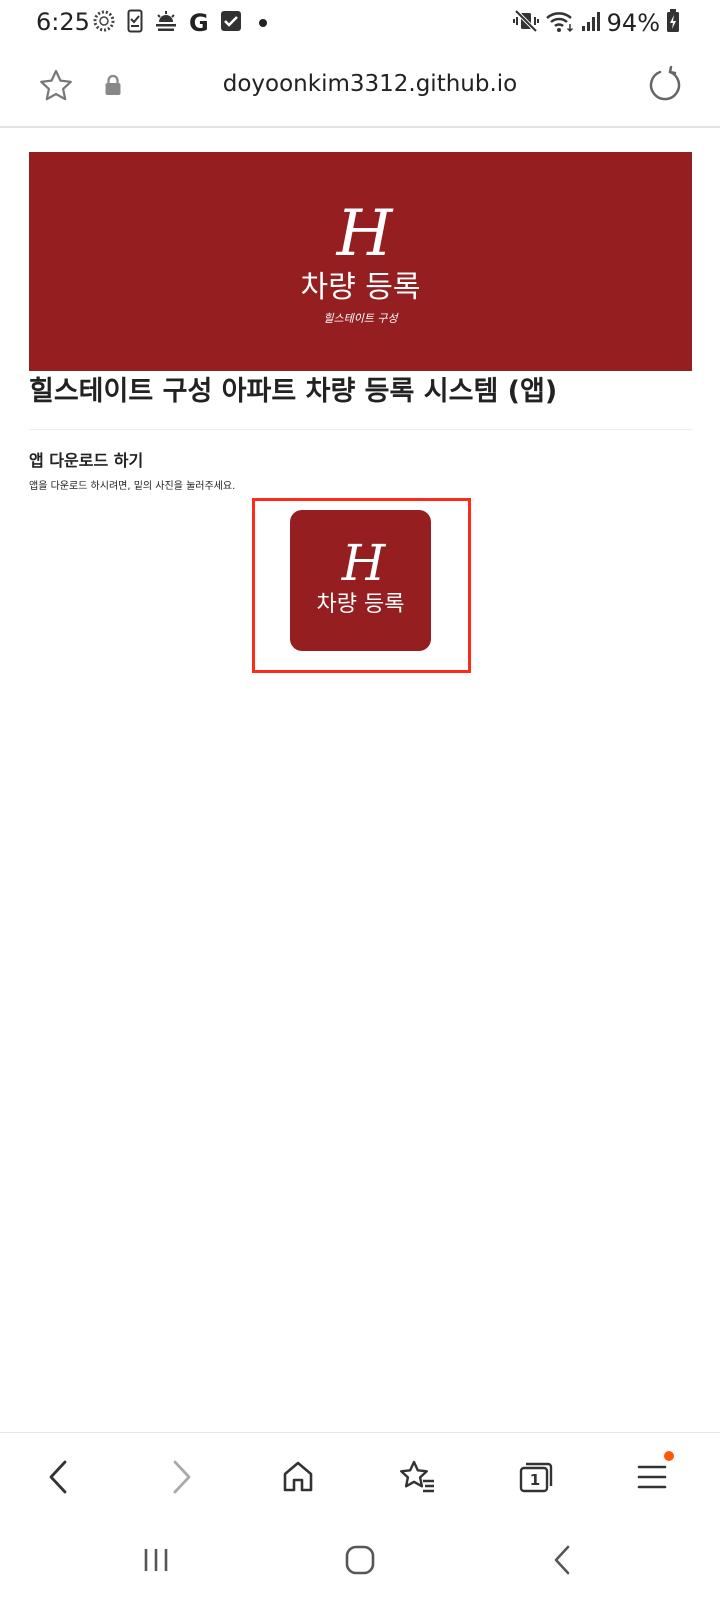 This screenshot has width=720, height=1600. I want to click on section-description: 앱을 다운로드 하시려면, 밑의 사진을 눌러주세요., so click(132, 486).